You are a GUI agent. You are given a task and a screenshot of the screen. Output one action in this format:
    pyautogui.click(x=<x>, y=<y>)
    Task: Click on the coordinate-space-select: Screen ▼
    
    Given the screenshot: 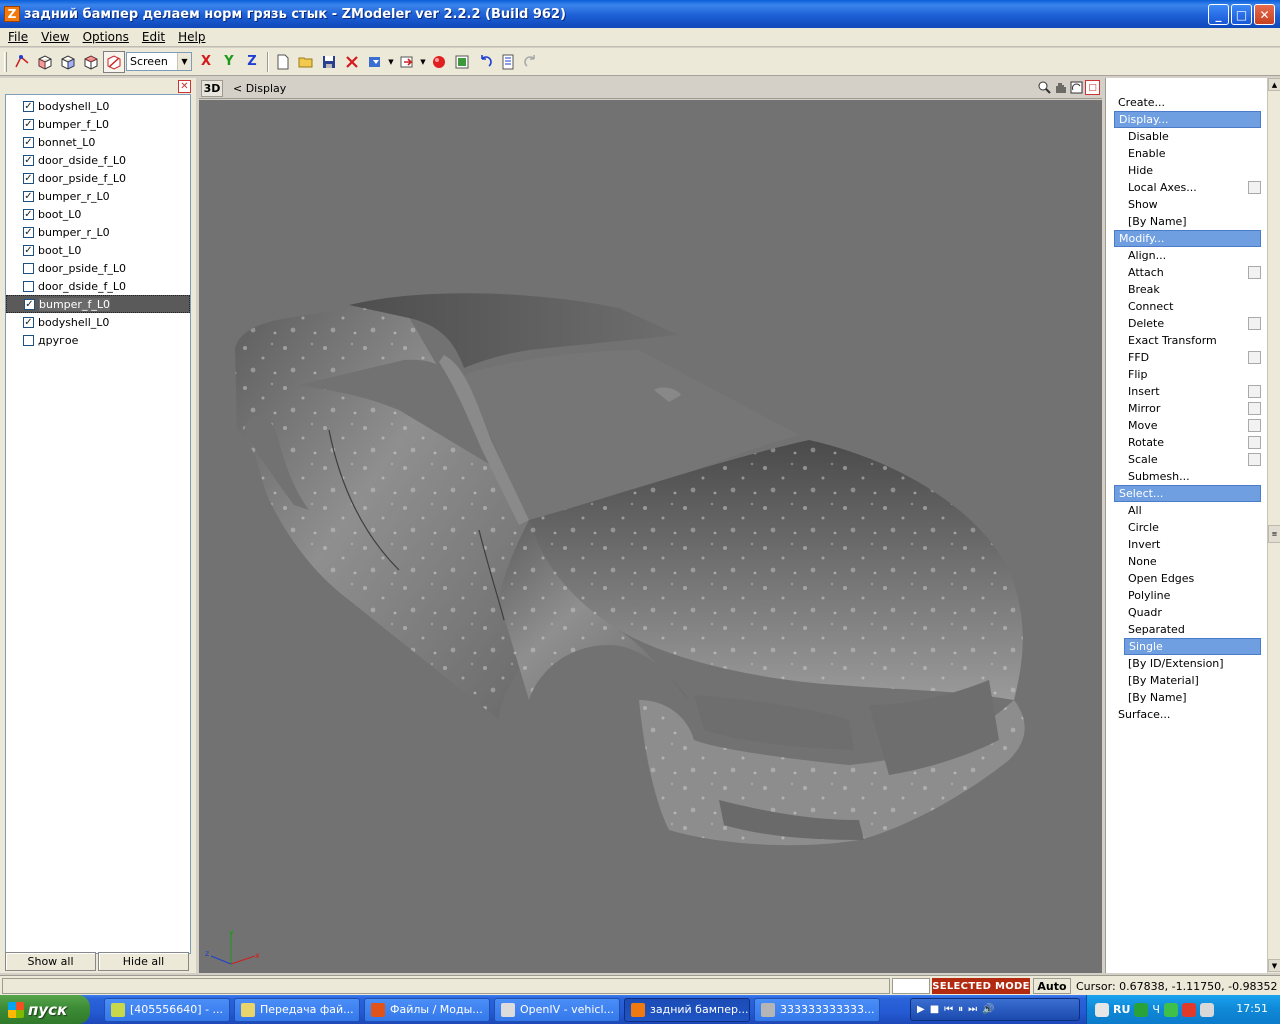 What is the action you would take?
    pyautogui.click(x=159, y=61)
    